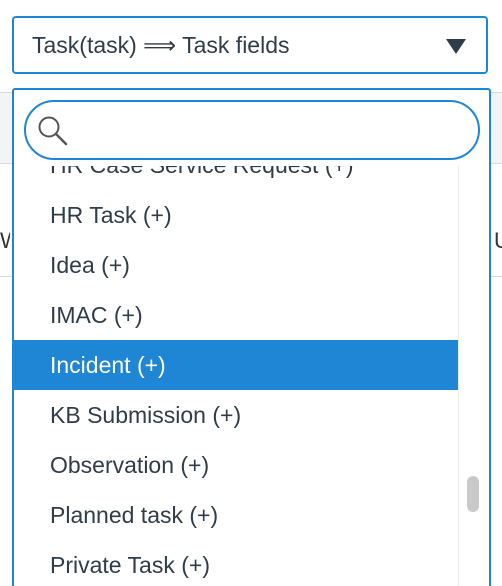 The height and width of the screenshot is (586, 502). Describe the element at coordinates (237, 178) in the screenshot. I see `option-item: HR Case Service Request (+)` at that location.